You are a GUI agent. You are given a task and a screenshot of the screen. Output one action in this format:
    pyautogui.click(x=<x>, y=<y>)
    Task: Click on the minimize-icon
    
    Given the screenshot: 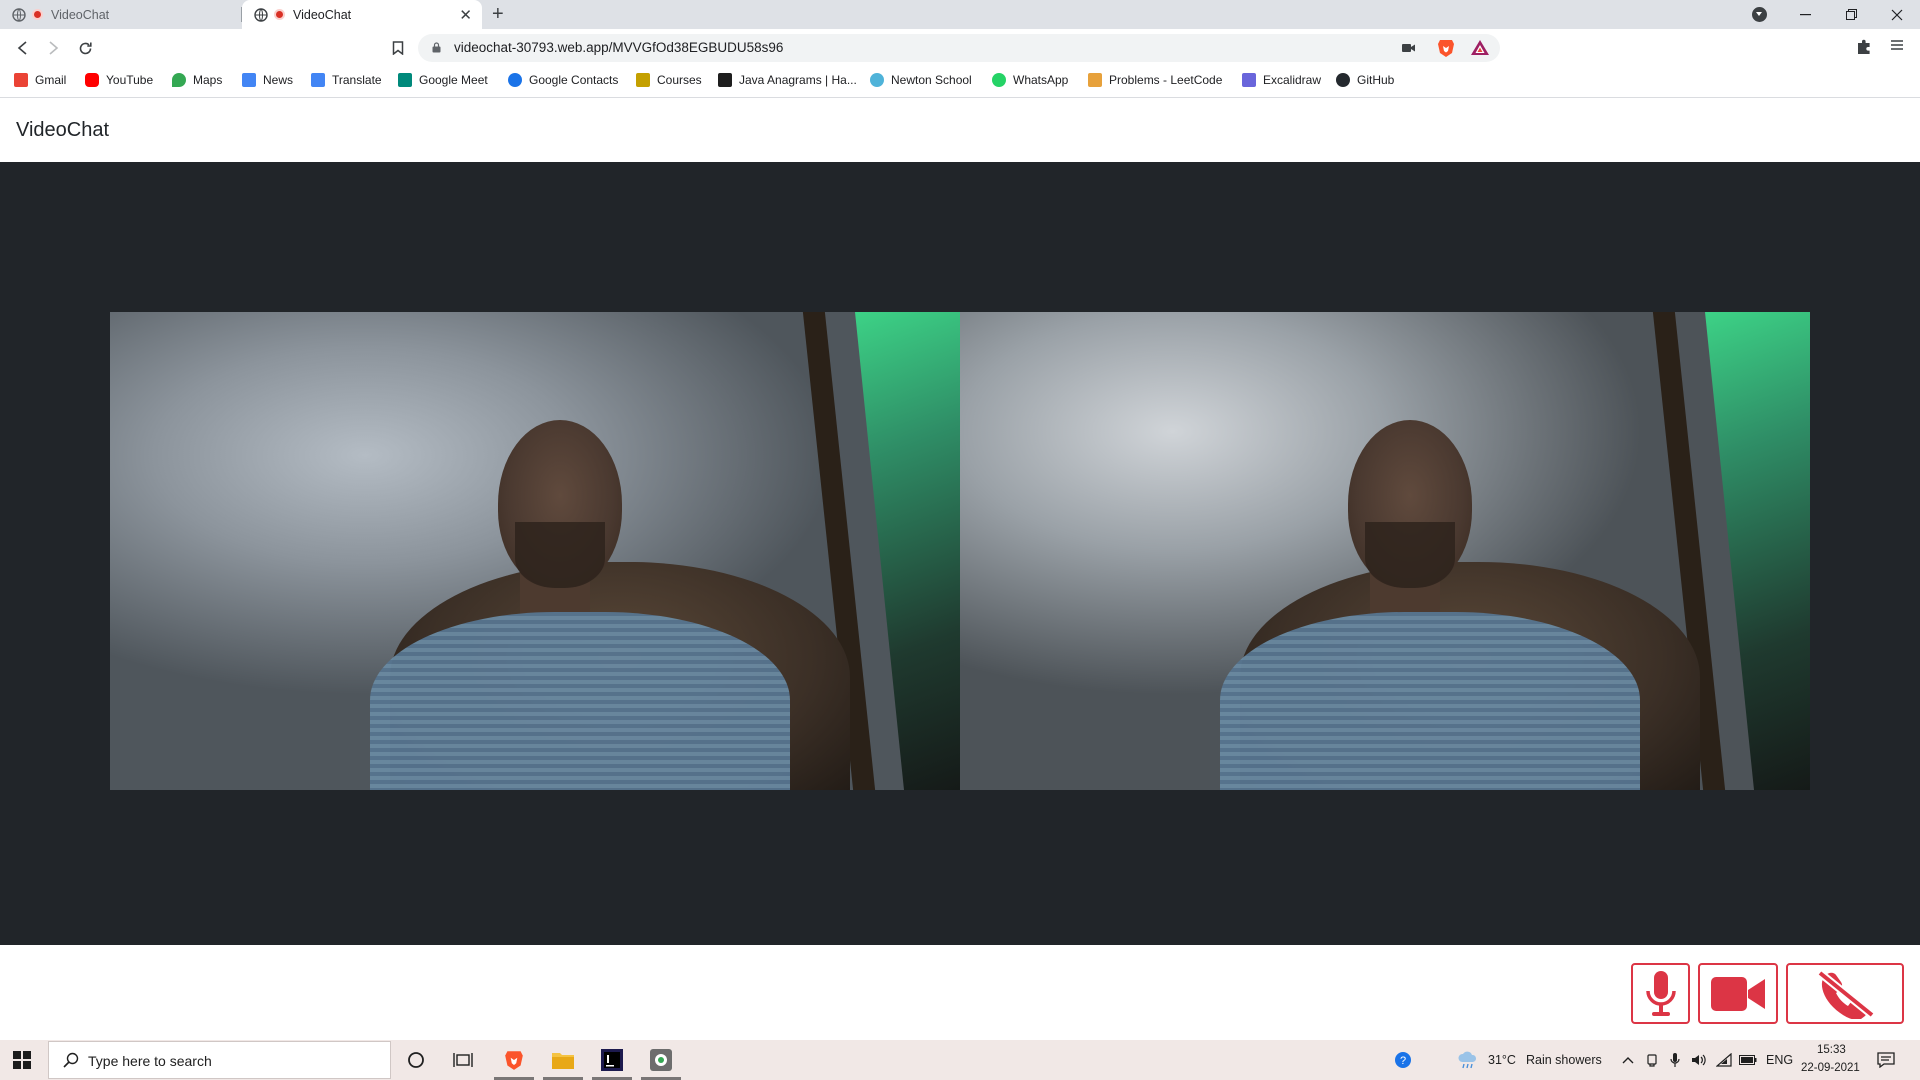 What is the action you would take?
    pyautogui.click(x=1805, y=14)
    